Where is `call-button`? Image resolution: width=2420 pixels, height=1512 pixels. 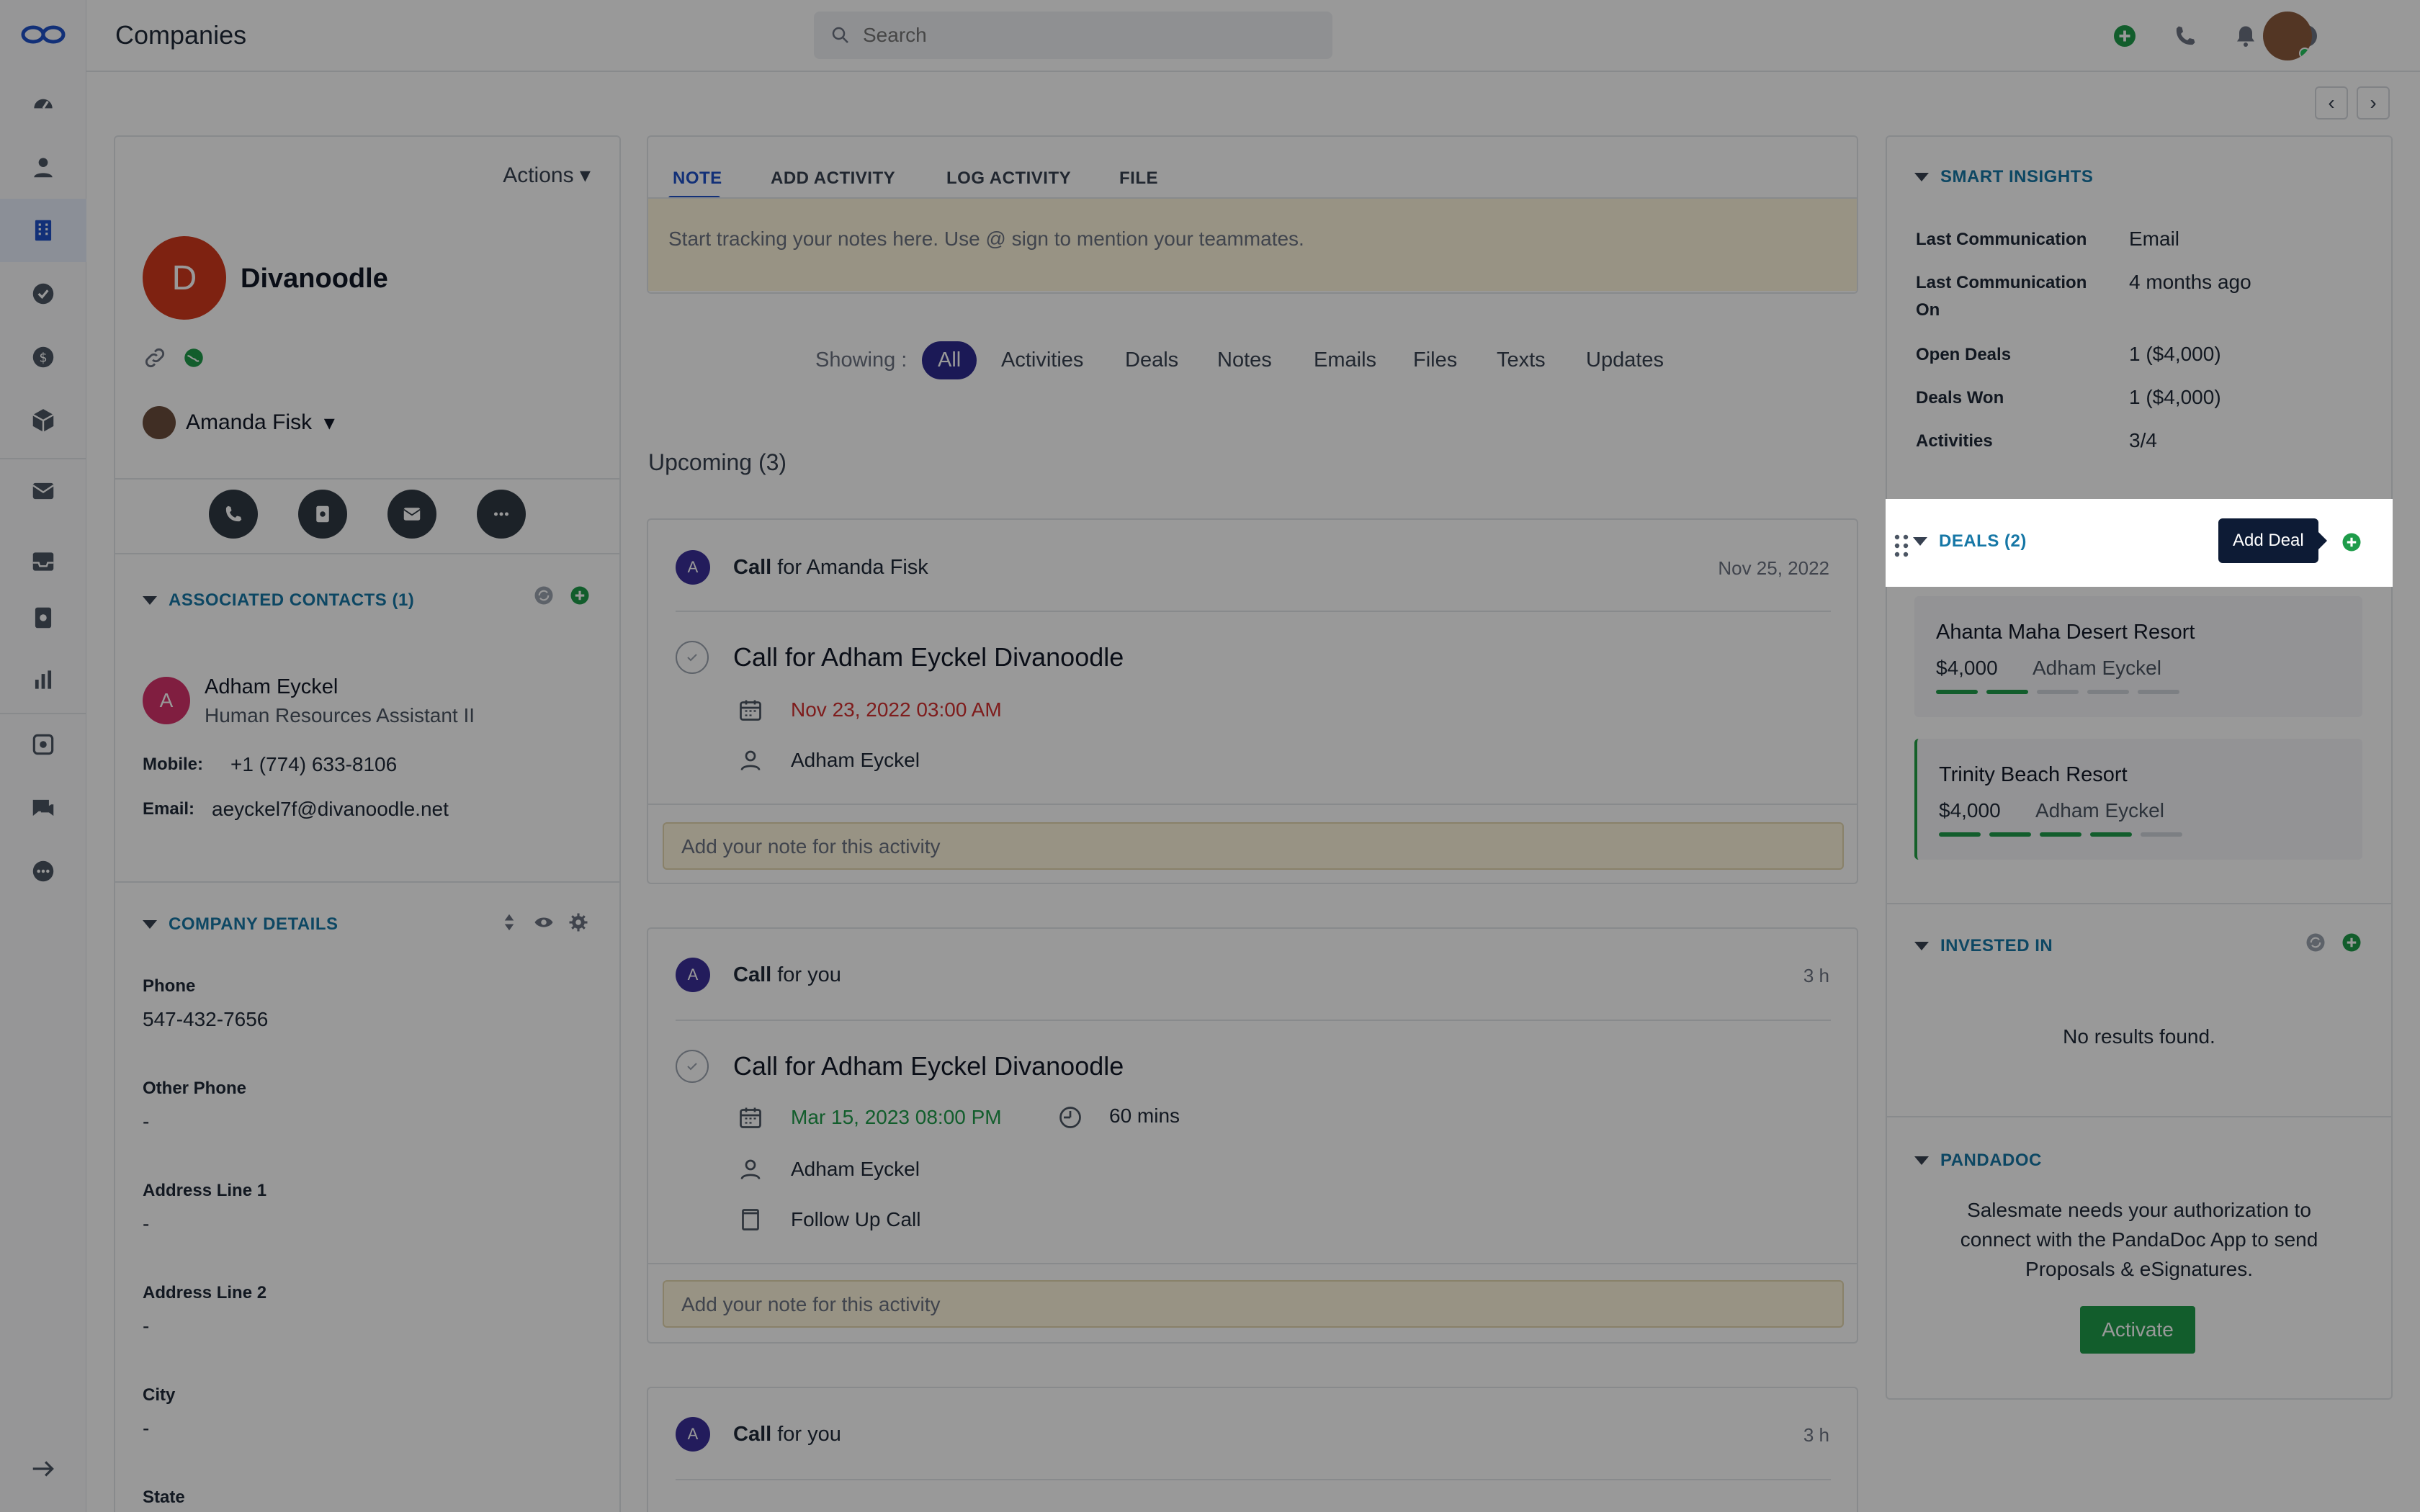 call-button is located at coordinates (234, 514).